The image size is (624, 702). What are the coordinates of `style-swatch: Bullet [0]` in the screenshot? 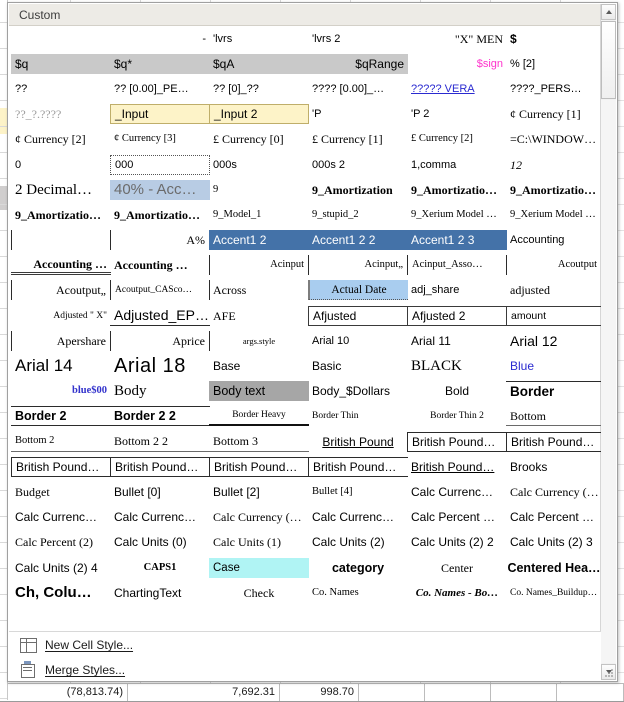 It's located at (160, 491).